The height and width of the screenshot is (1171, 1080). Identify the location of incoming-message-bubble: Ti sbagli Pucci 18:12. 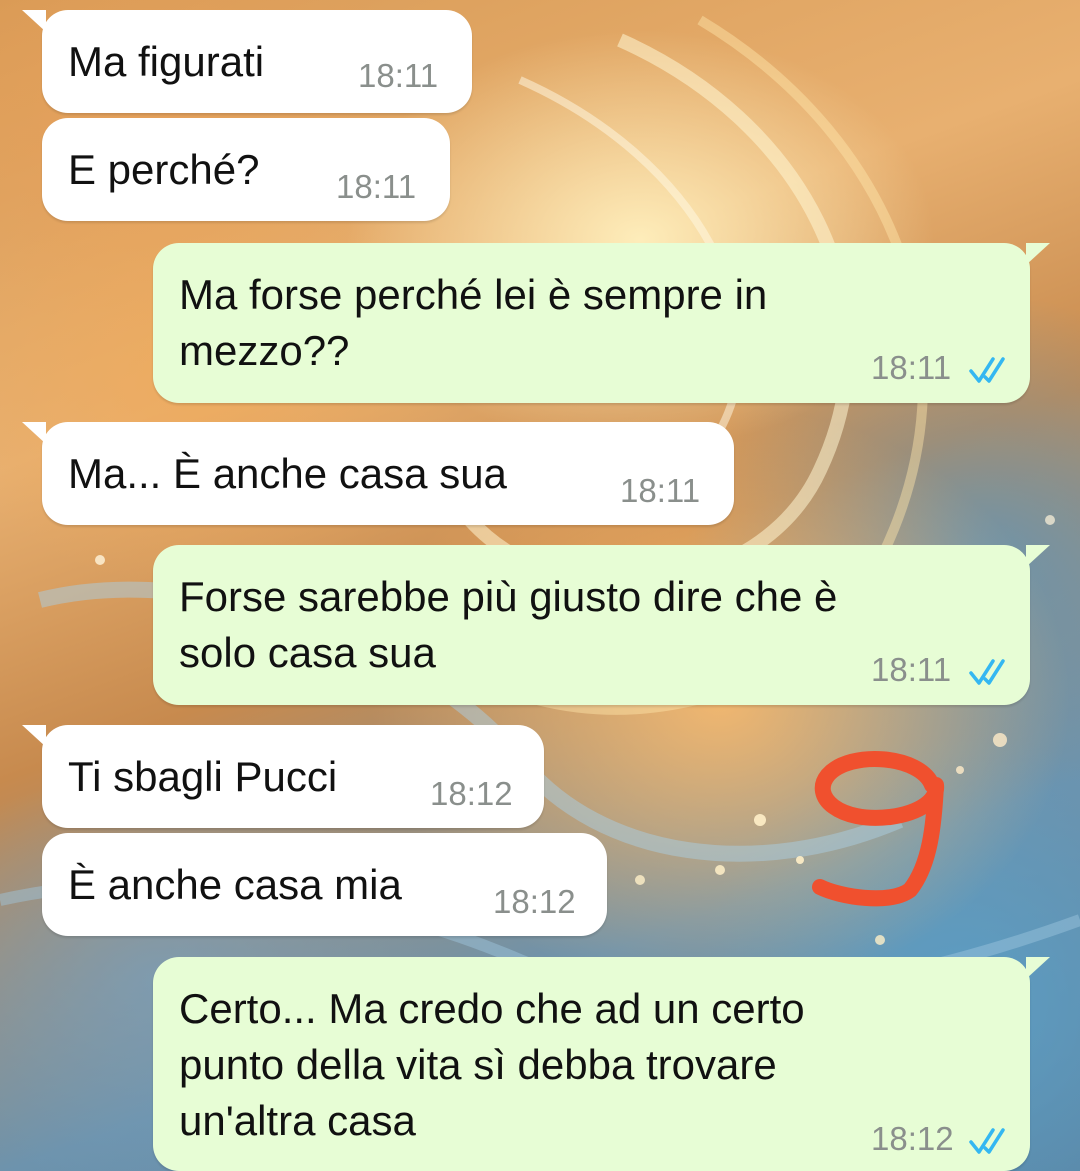
(283, 776).